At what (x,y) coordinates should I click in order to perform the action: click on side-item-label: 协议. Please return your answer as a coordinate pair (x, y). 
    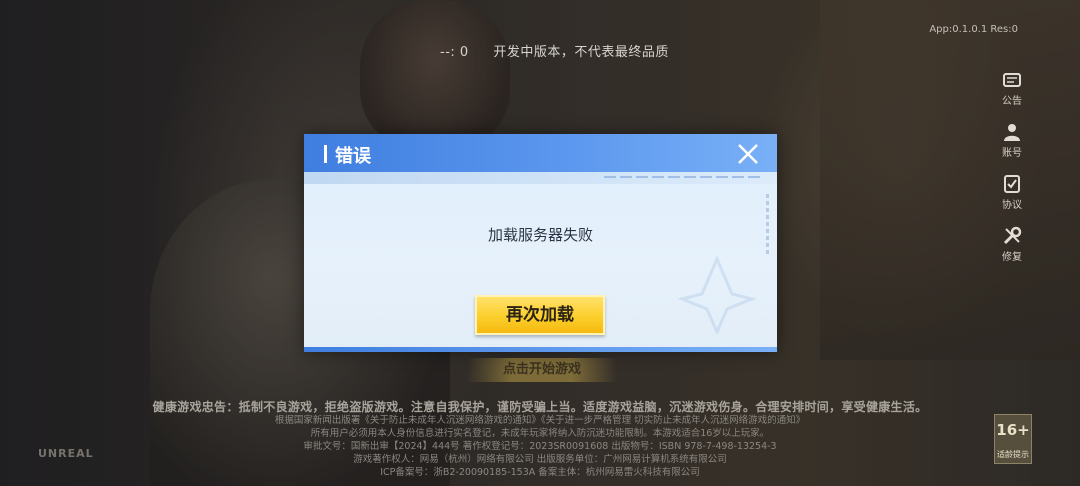
    Looking at the image, I should click on (1012, 205).